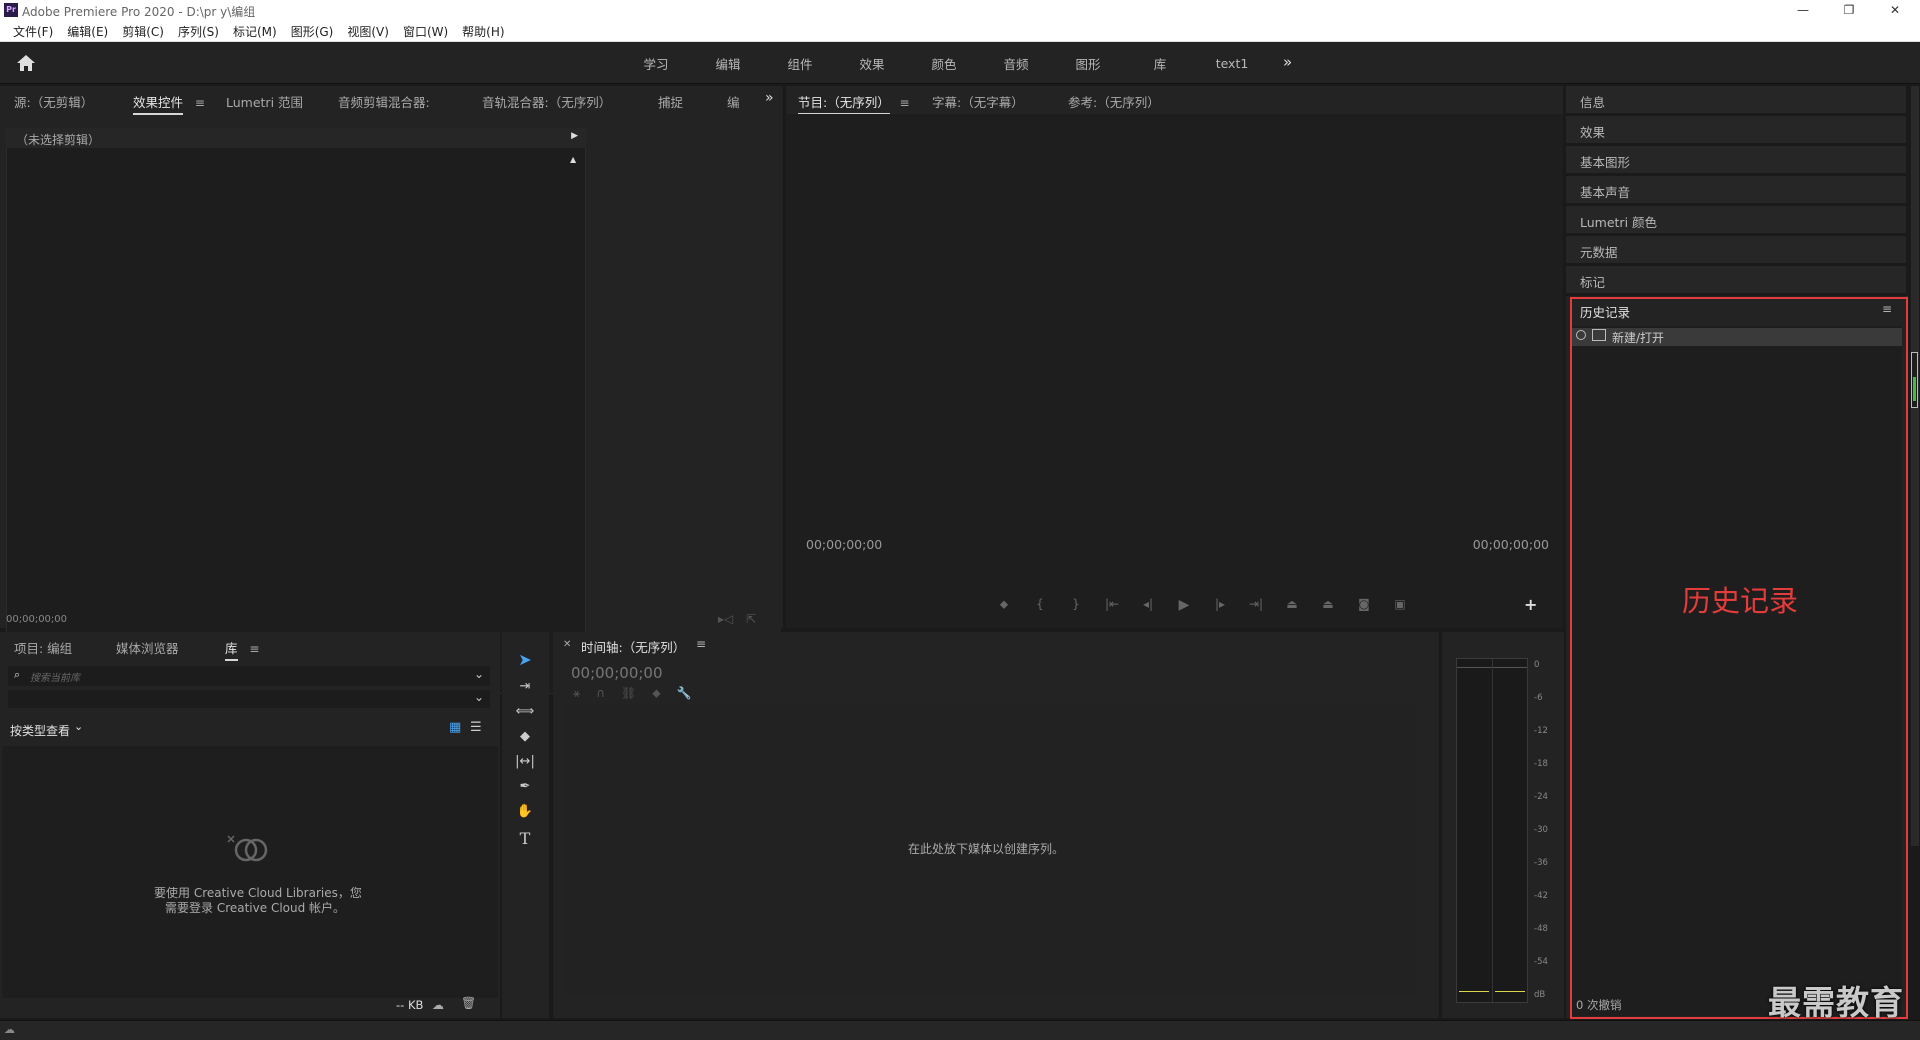 This screenshot has width=1920, height=1040. I want to click on menu-item-2: 剪辑(C), so click(143, 31).